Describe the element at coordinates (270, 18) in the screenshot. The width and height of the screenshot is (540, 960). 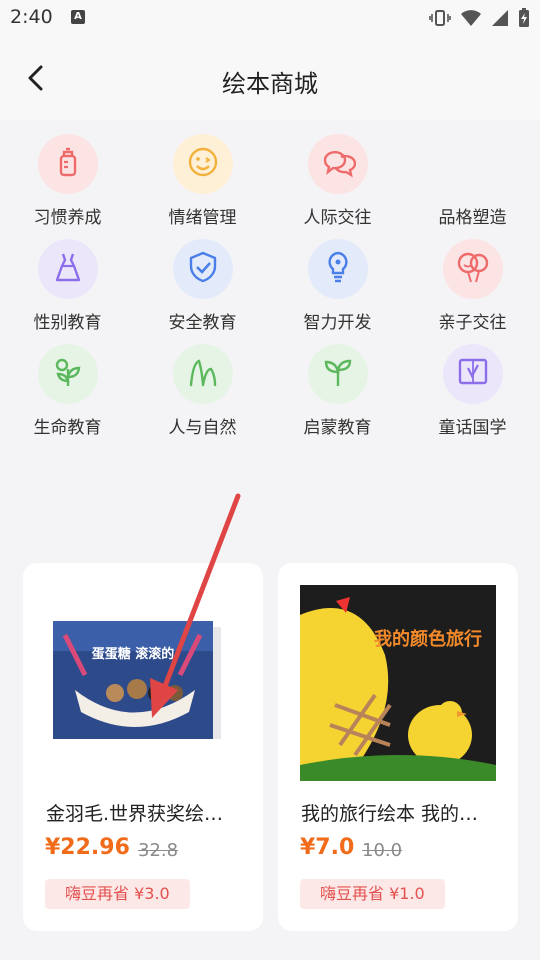
I see `status-bar: 2:40 A` at that location.